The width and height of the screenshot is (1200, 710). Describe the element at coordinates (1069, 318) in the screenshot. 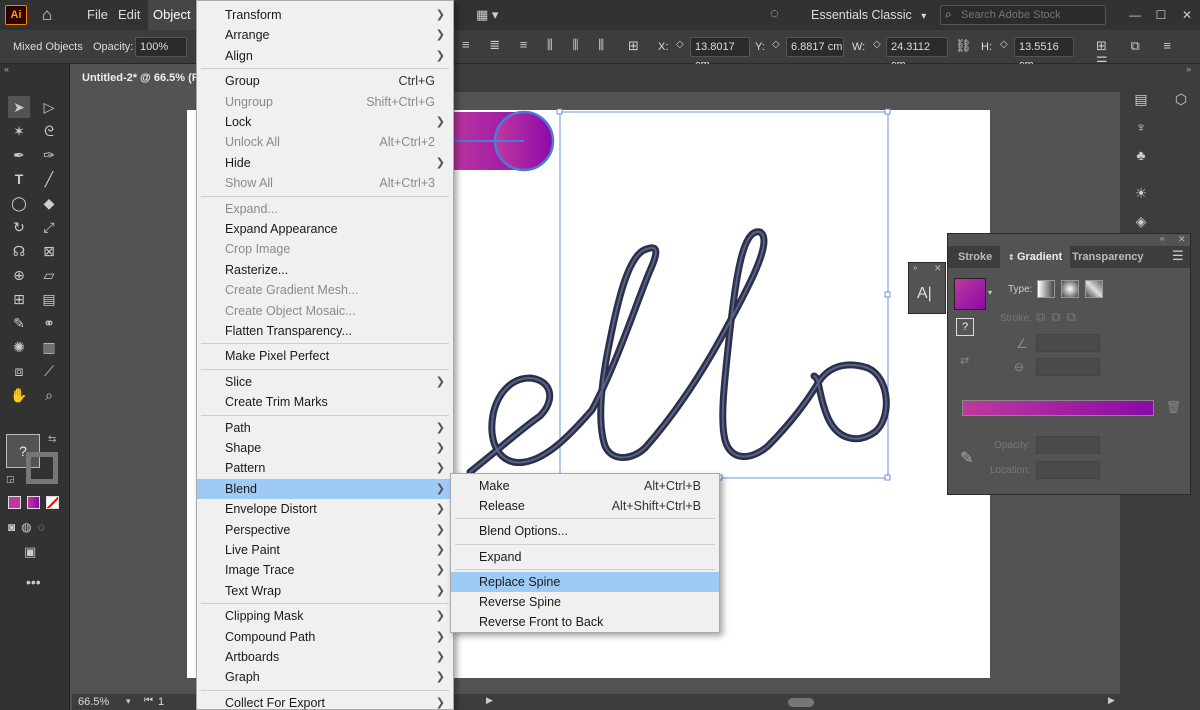

I see `stroke-gradient-options: ⧉⧉⧉` at that location.